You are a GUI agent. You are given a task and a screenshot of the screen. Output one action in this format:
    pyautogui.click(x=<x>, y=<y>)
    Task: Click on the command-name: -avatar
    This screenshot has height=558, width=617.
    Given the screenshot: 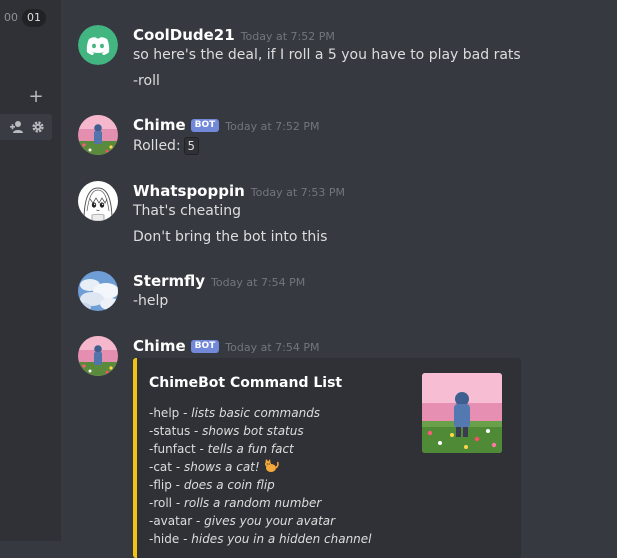 What is the action you would take?
    pyautogui.click(x=171, y=521)
    